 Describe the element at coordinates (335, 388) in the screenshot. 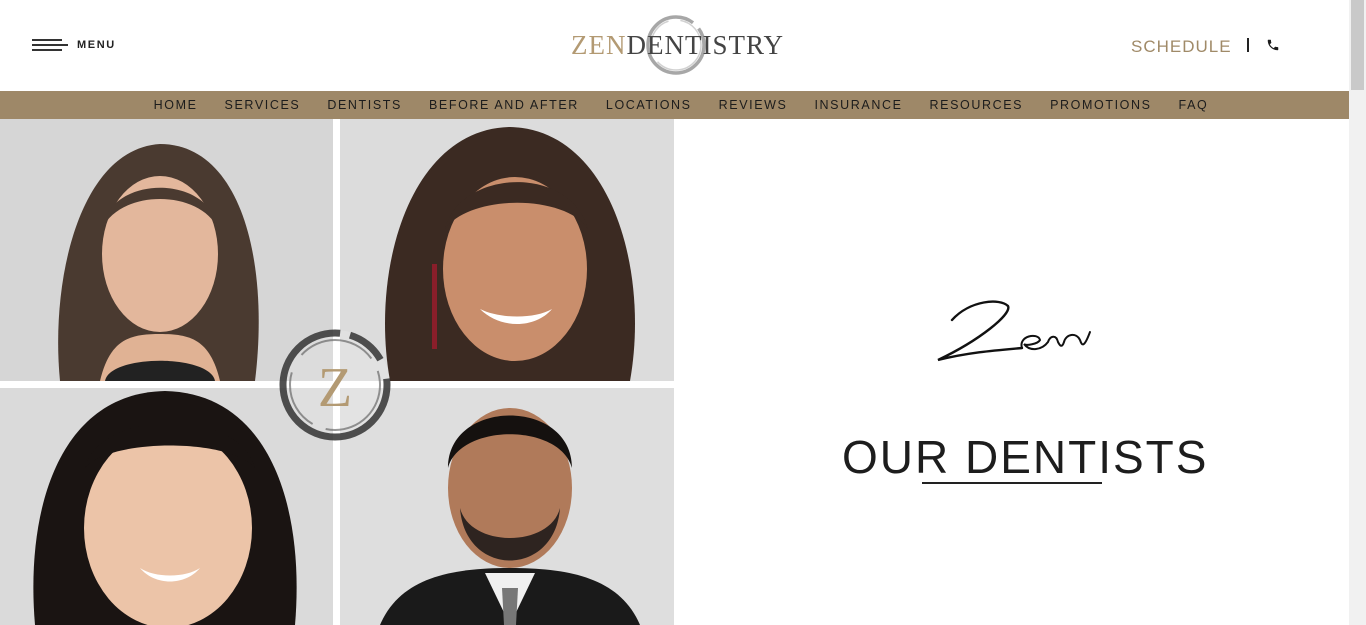

I see `z-badge-letter: Z` at that location.